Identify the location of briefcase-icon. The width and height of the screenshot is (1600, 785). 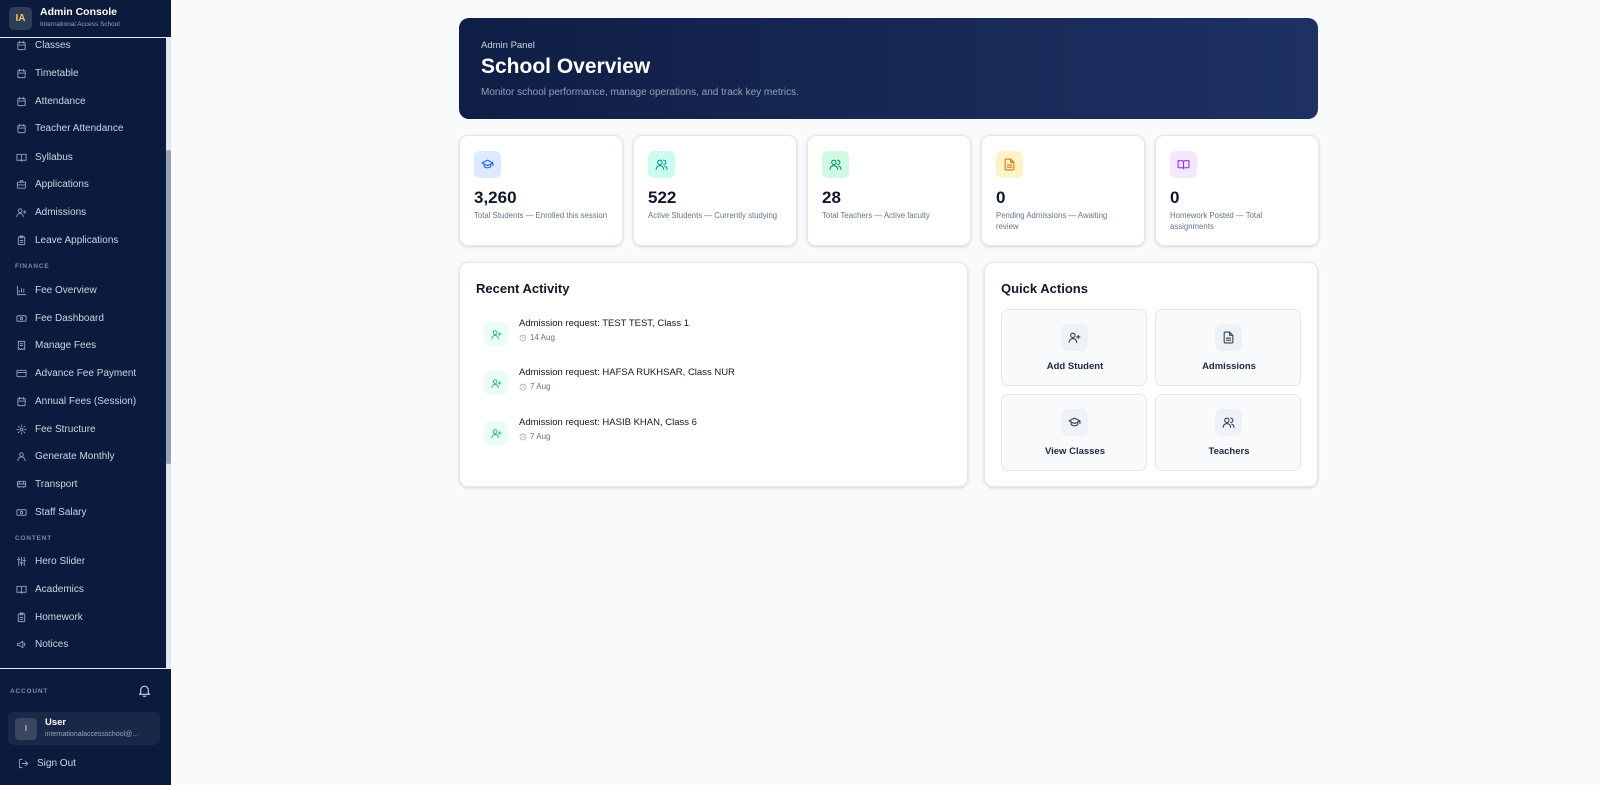
(21, 184).